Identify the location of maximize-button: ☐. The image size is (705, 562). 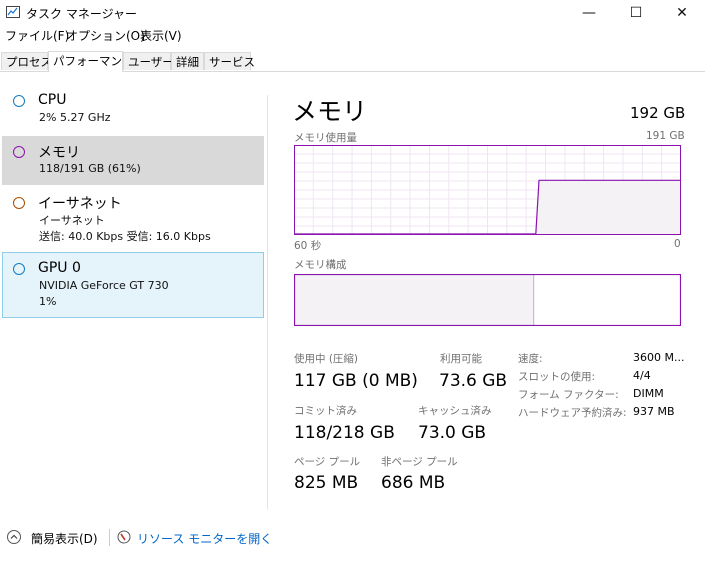
(636, 13).